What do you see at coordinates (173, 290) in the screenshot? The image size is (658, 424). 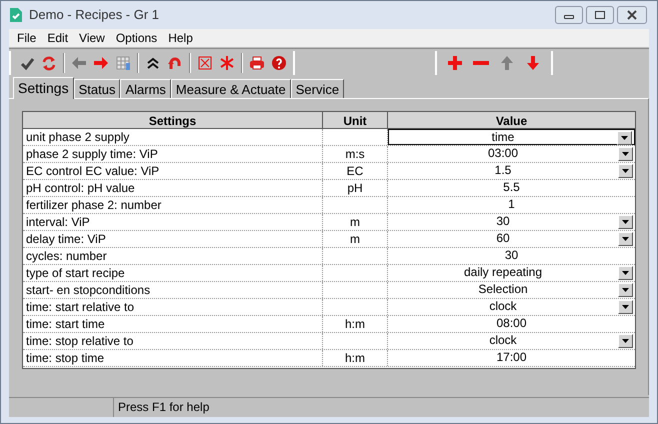 I see `table-cell: start- en stopconditions` at bounding box center [173, 290].